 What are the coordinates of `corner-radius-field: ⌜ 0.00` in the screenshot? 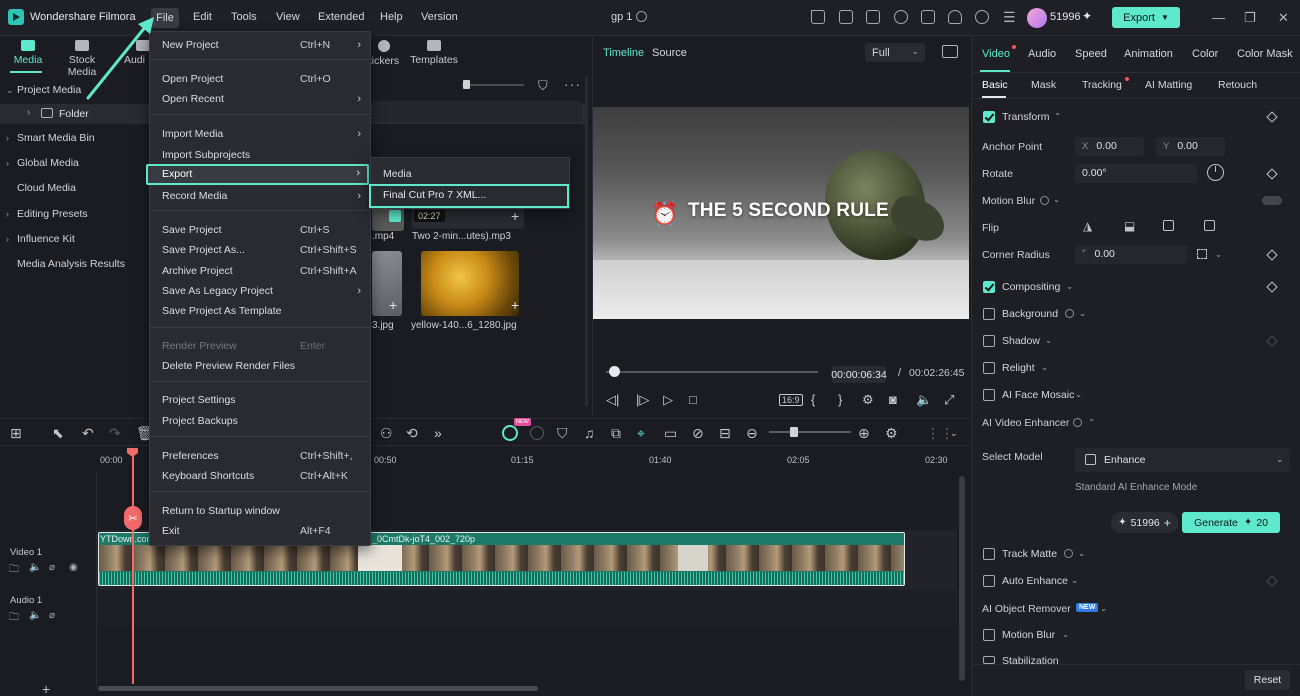 It's located at (1131, 254).